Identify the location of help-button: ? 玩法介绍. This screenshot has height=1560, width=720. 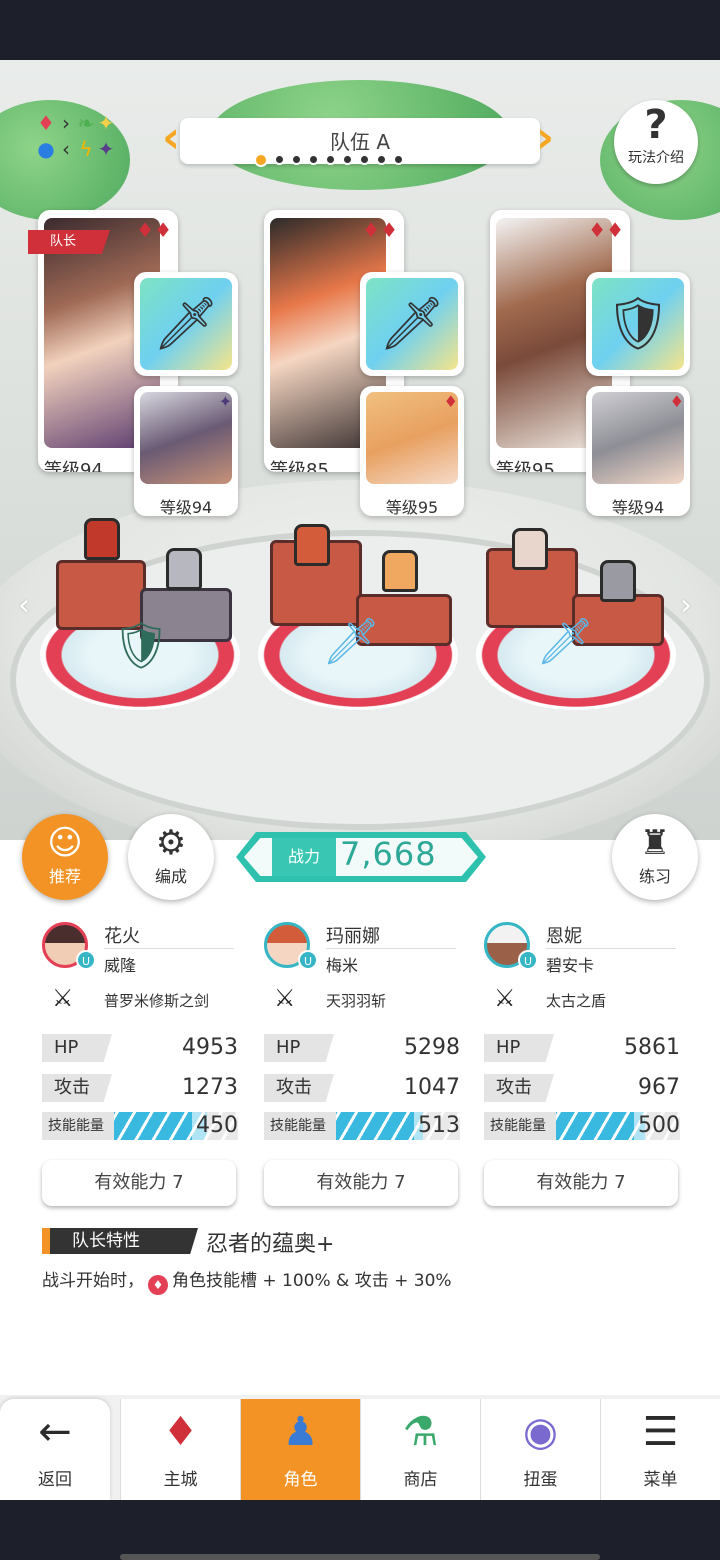
(656, 142).